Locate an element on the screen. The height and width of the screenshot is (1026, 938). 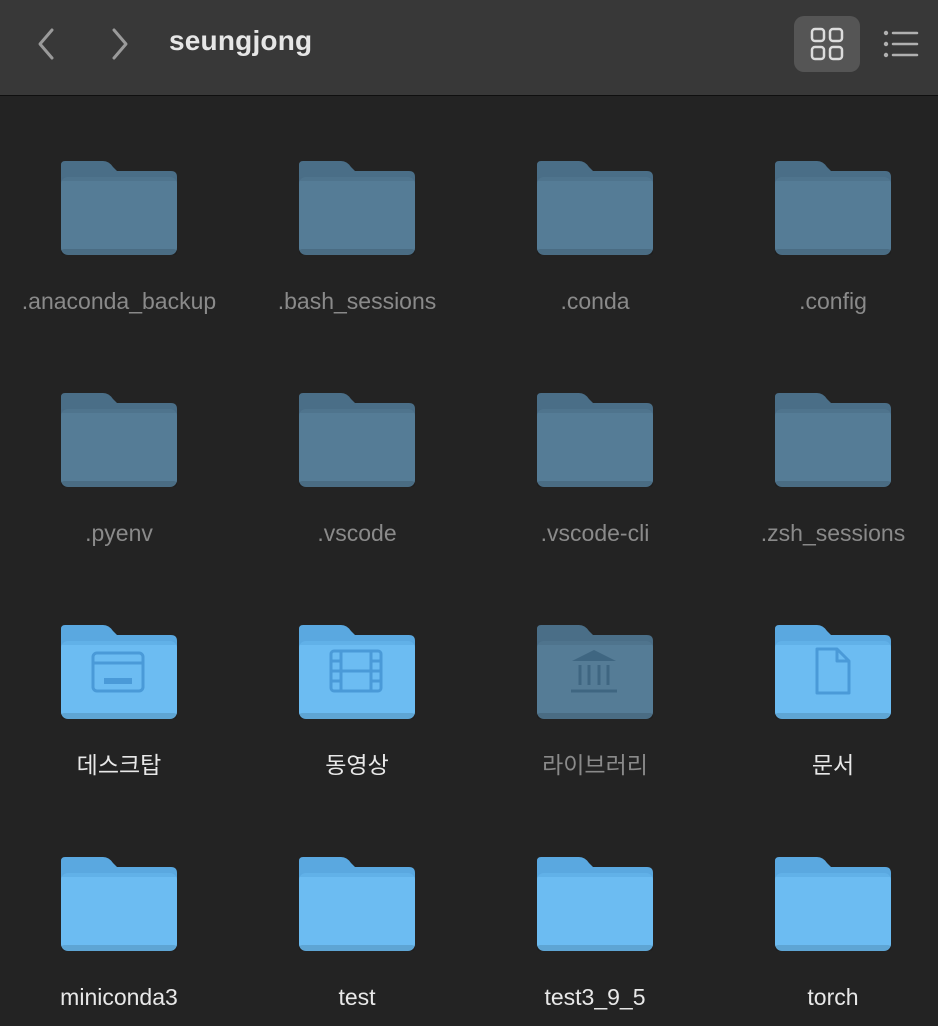
folder-item: 문서 is located at coordinates (826, 677).